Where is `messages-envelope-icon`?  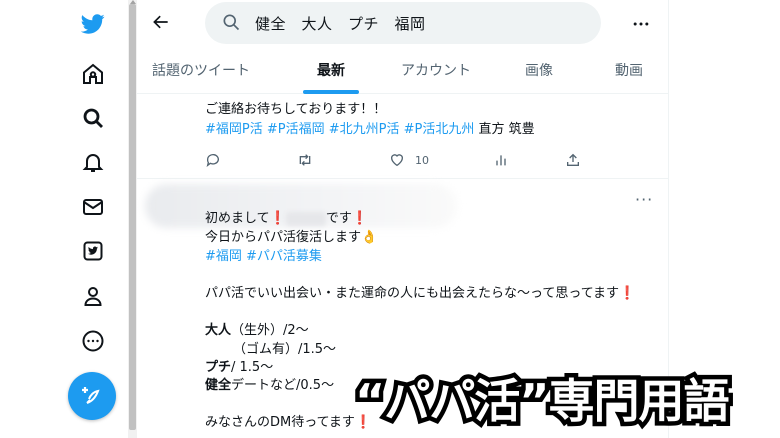 messages-envelope-icon is located at coordinates (93, 207).